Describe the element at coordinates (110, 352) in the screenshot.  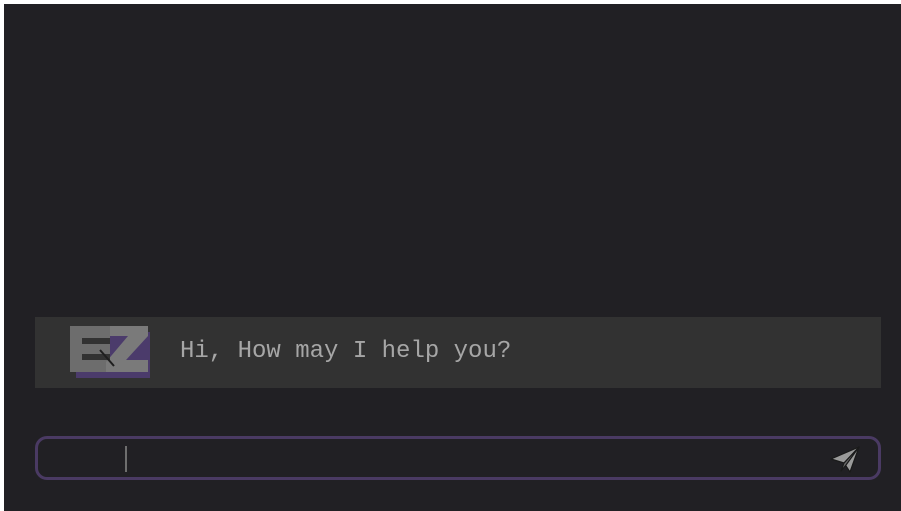
I see `ez-logo-icon` at that location.